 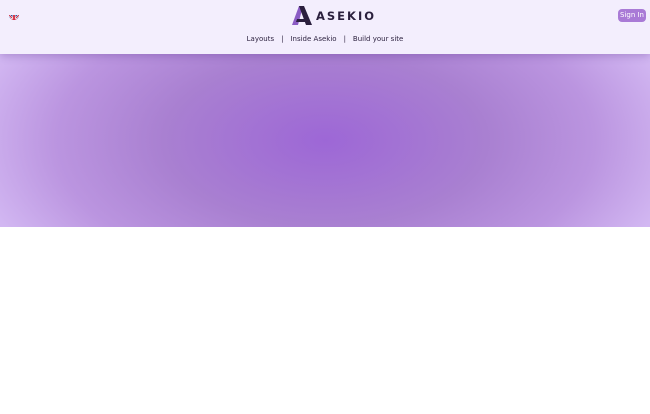 What do you see at coordinates (302, 15) in the screenshot?
I see `logo-mark-icon` at bounding box center [302, 15].